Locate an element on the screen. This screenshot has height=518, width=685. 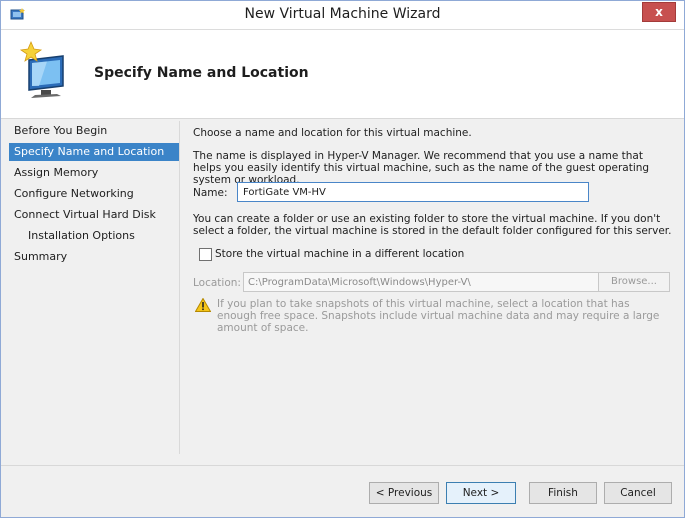
title-bar: New Virtual Machine Wizard x is located at coordinates (342, 15).